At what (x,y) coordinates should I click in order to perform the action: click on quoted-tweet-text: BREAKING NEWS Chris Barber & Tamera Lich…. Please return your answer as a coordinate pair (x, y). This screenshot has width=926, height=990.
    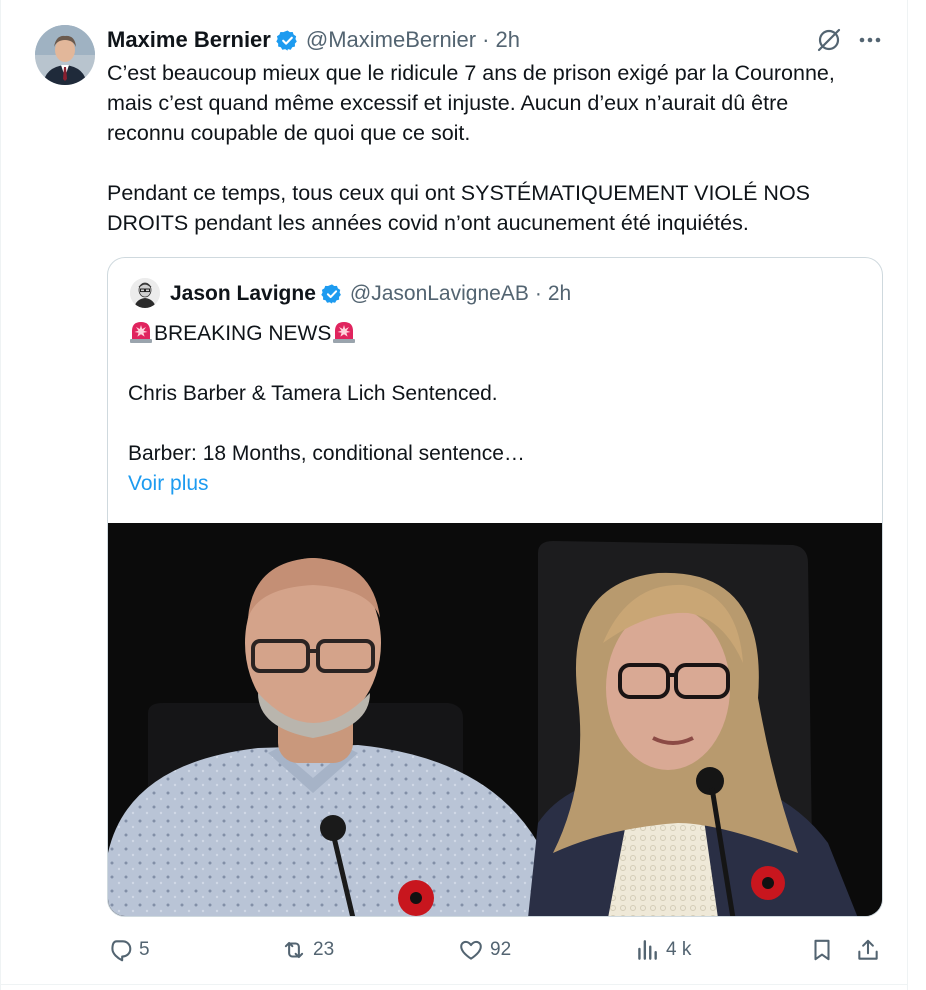
    Looking at the image, I should click on (498, 408).